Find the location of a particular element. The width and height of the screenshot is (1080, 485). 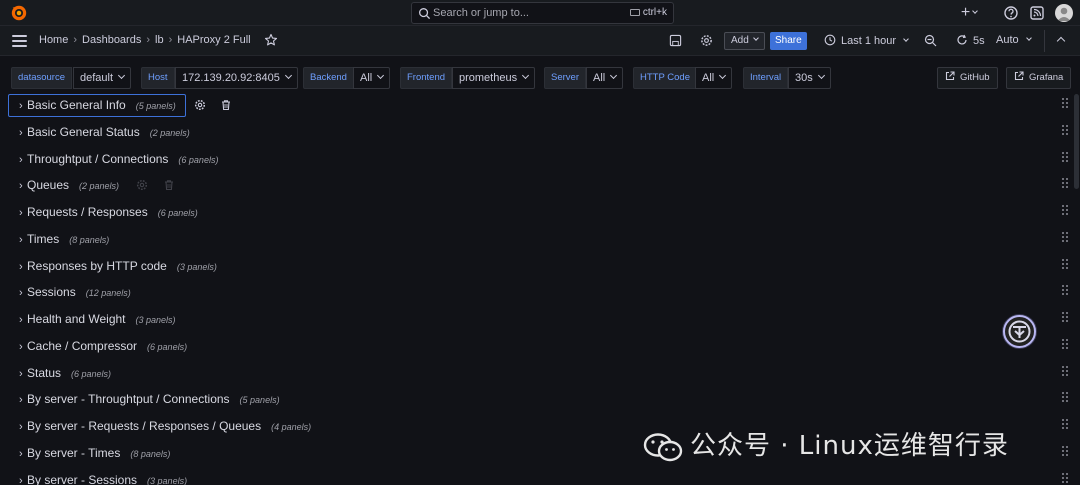

grafana-link: Grafana is located at coordinates (1039, 78).